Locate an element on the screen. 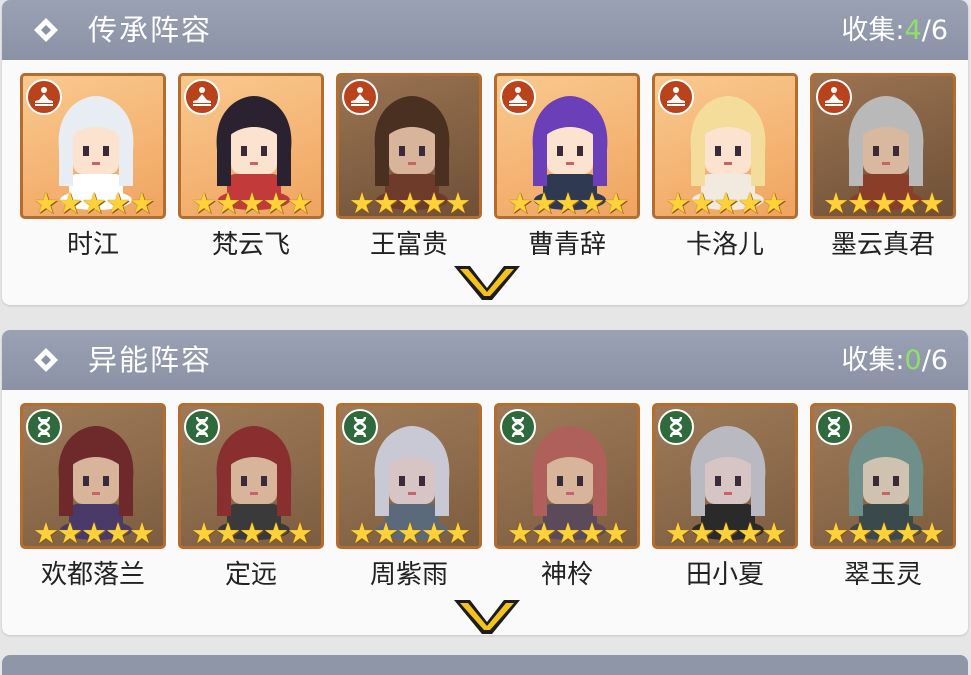 Image resolution: width=971 pixels, height=675 pixels. character-card: ★ ★ ★ ★ ★ 欢都落兰 is located at coordinates (93, 503).